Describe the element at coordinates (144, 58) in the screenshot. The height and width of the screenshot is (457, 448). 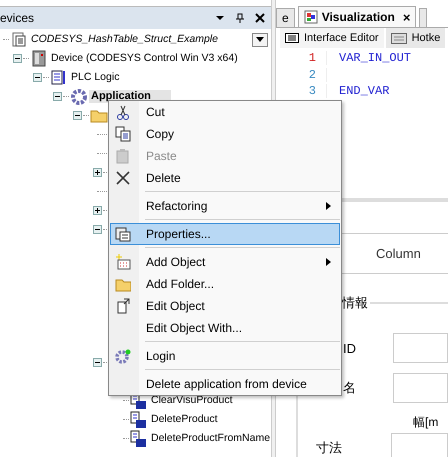
I see `tree-item: Device (CODESYS Control Win V3 x64)` at that location.